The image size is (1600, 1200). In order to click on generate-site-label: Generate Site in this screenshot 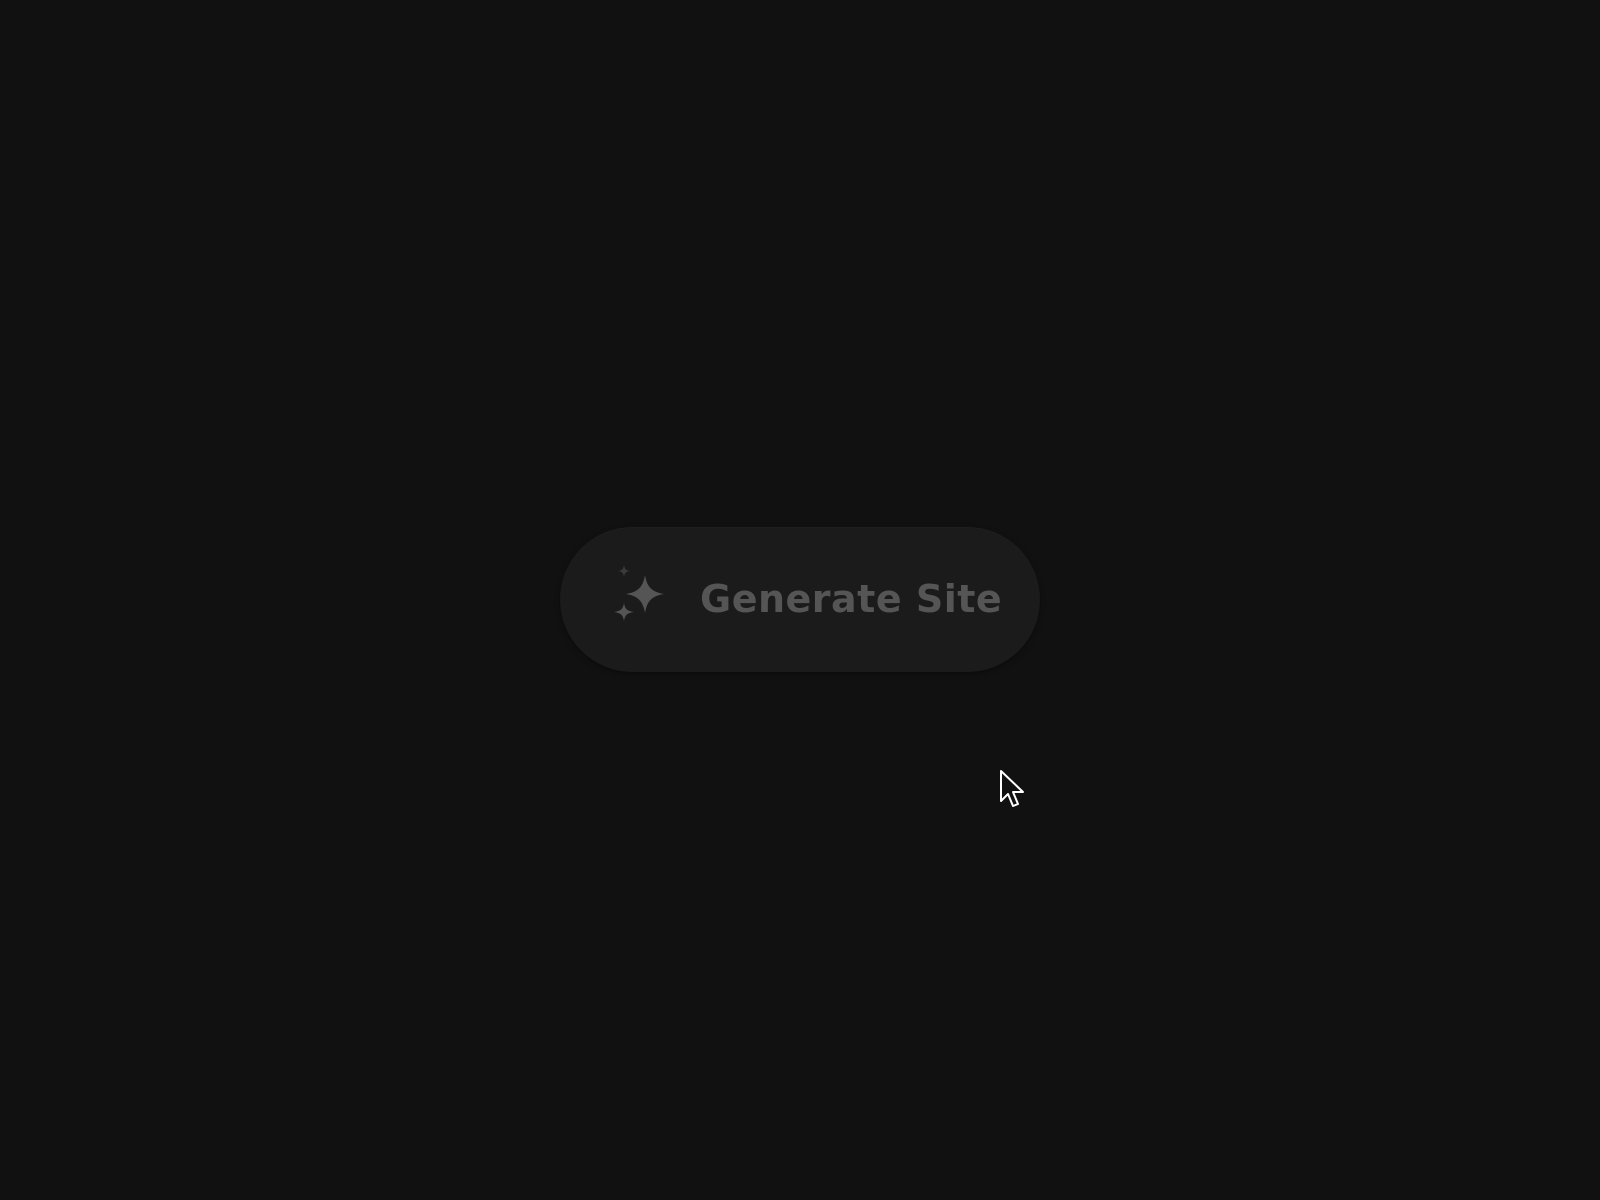, I will do `click(851, 599)`.